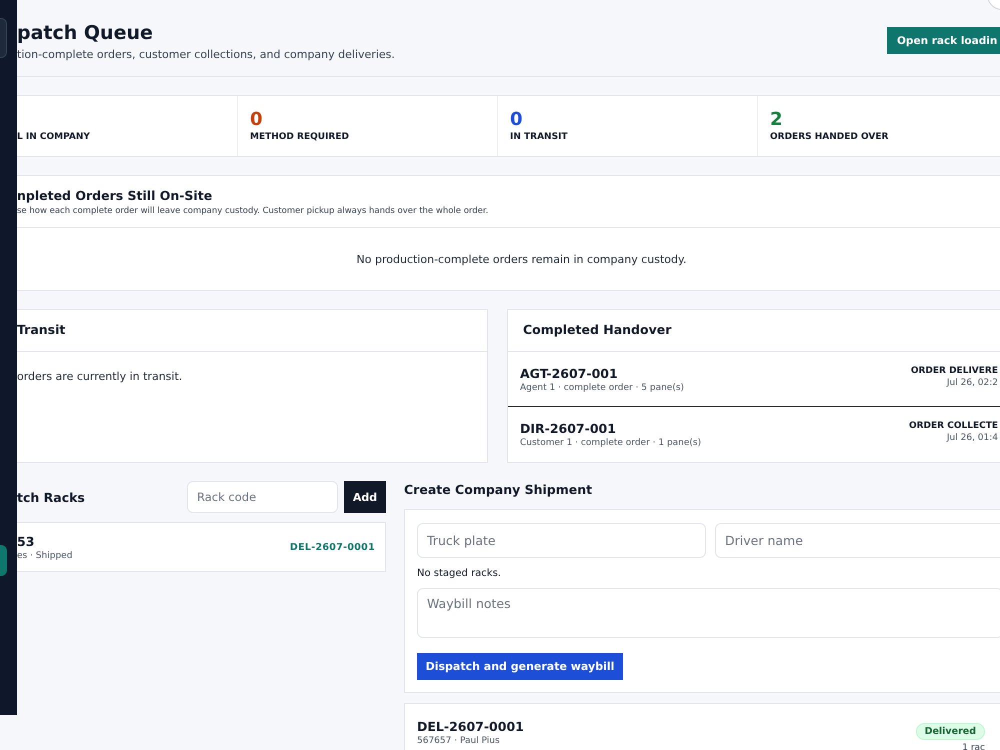  Describe the element at coordinates (100, 377) in the screenshot. I see `empty-message: orders are currently in transit.` at that location.